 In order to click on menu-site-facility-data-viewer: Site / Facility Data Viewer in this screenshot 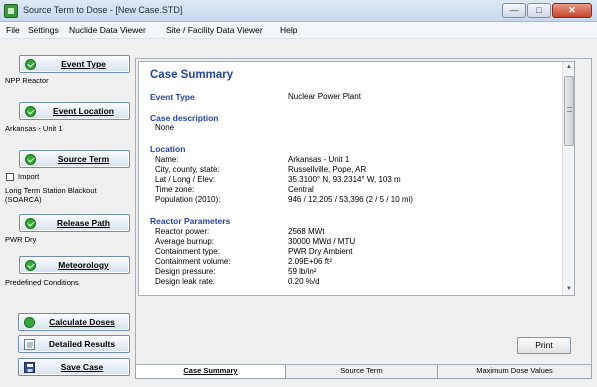, I will do `click(214, 30)`.